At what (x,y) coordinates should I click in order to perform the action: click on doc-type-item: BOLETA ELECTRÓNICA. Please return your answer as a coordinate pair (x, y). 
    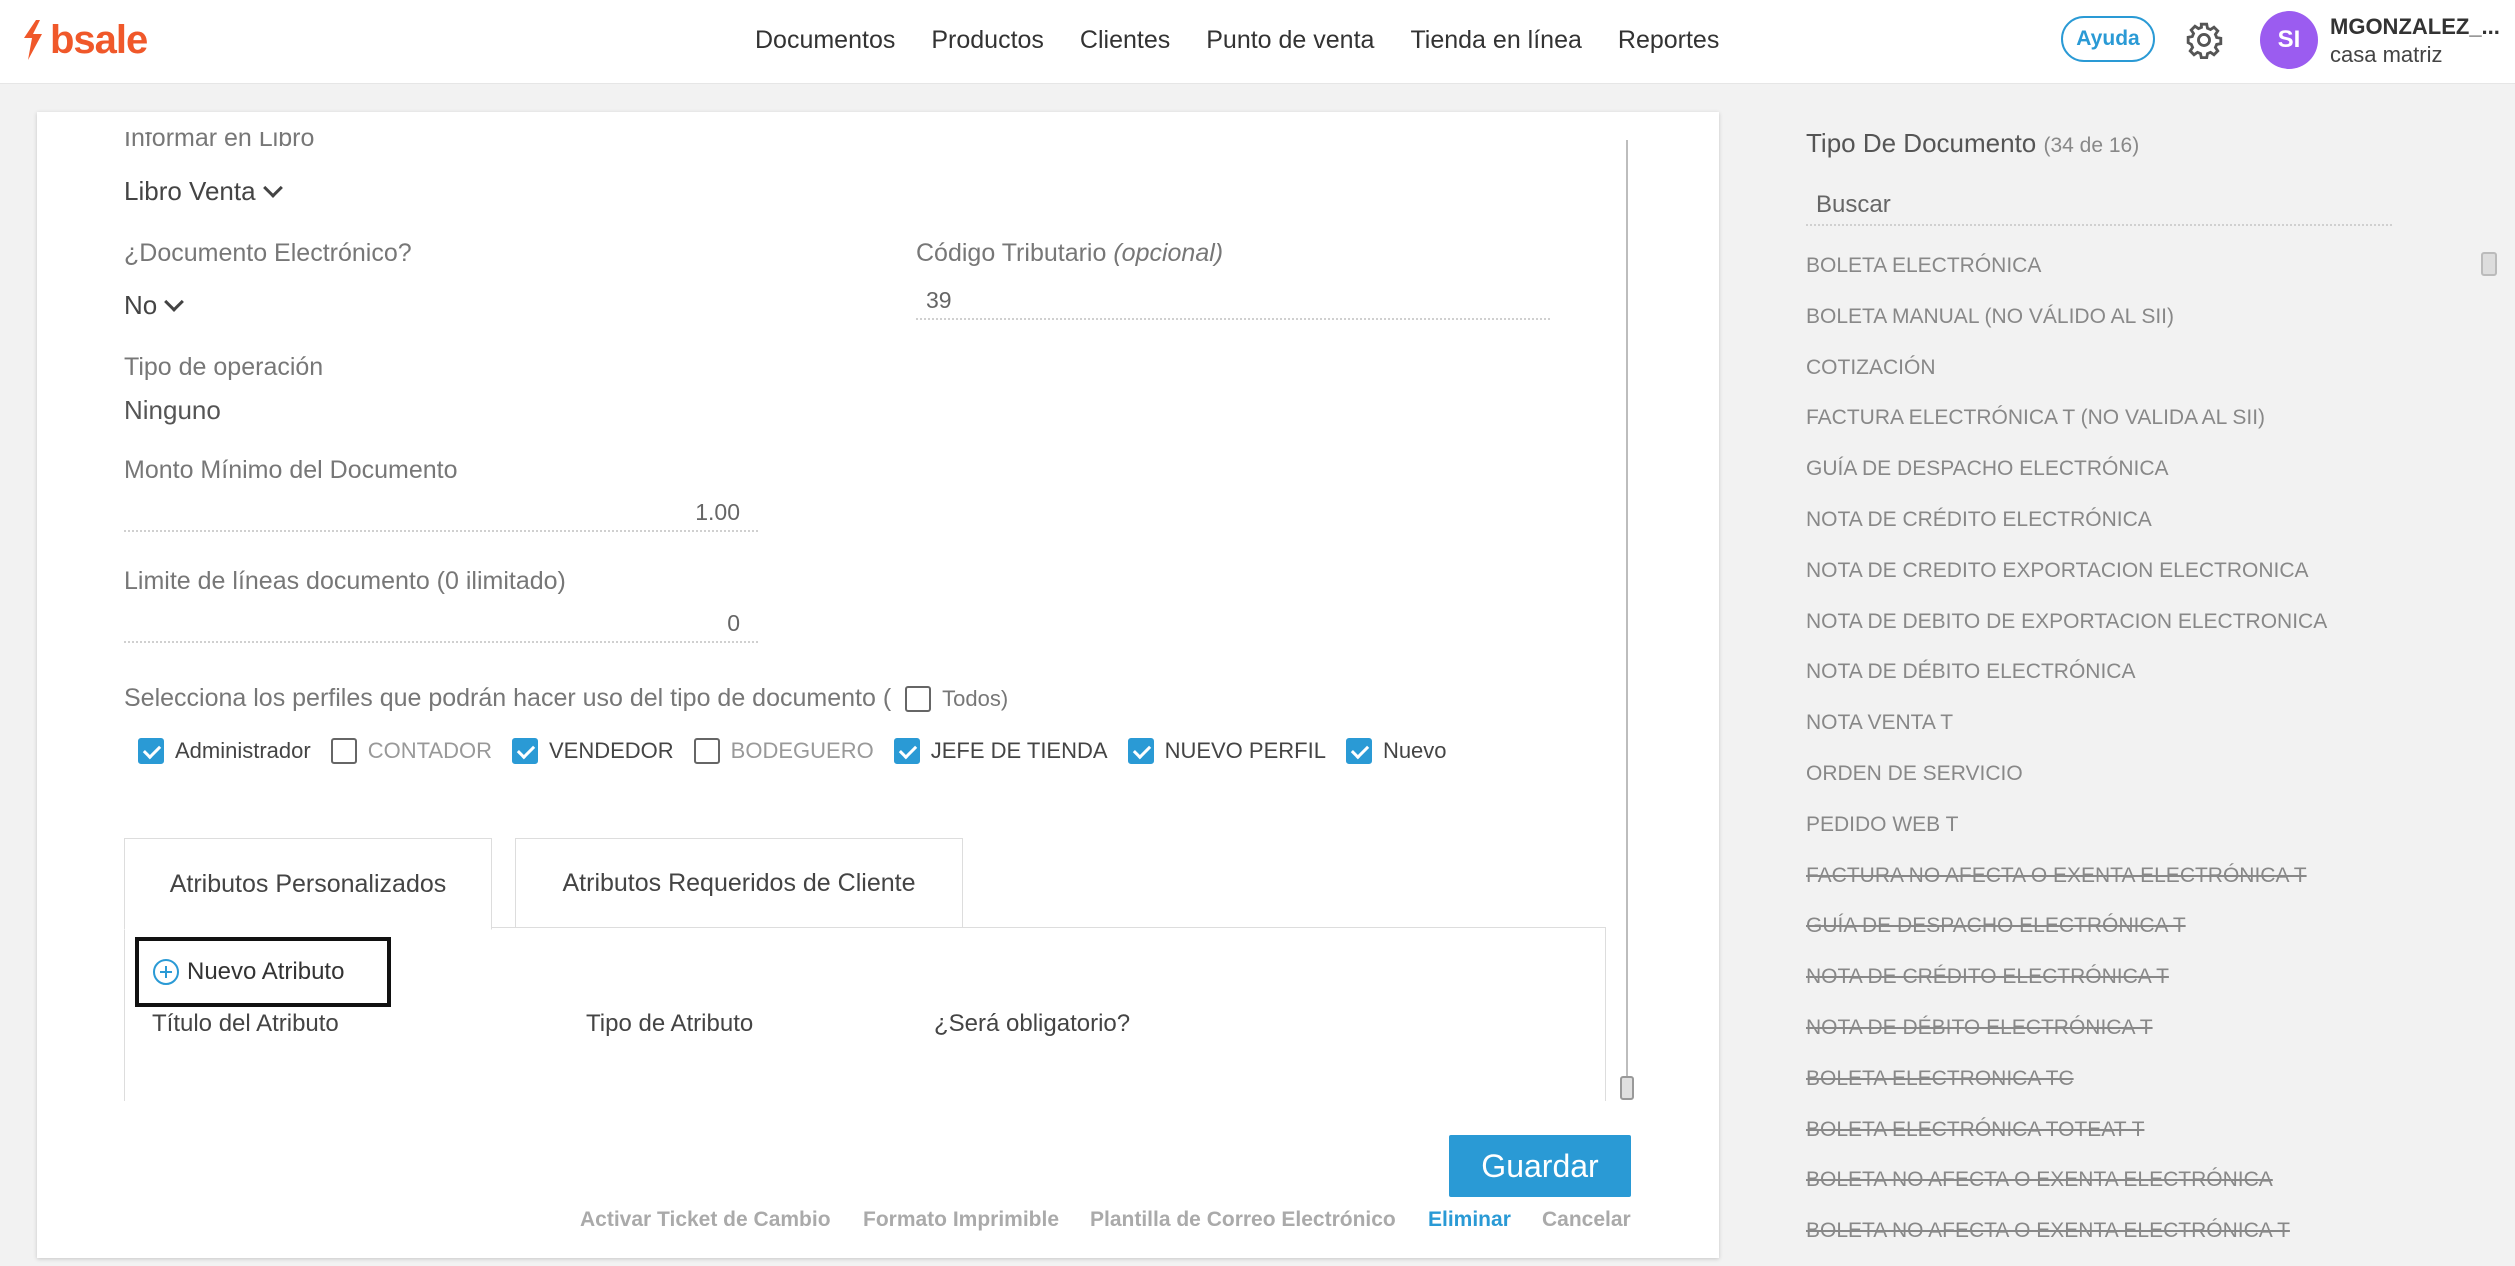
    Looking at the image, I should click on (2066, 275).